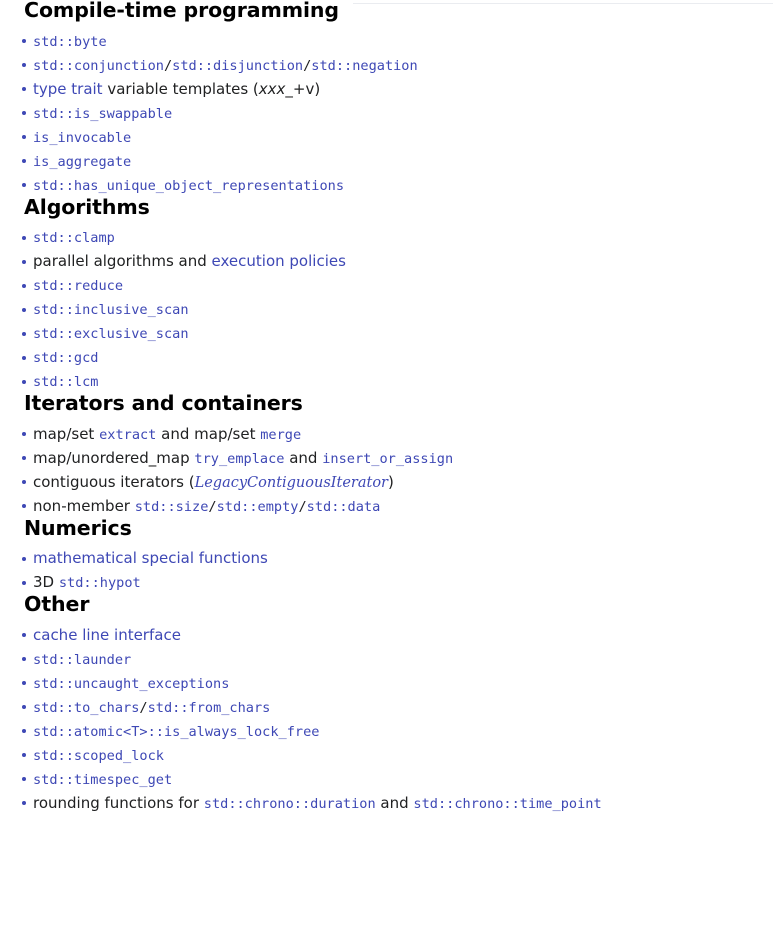 This screenshot has height=927, width=779. I want to click on section-heading-compile-time-programming: Compile-time programming, so click(181, 11).